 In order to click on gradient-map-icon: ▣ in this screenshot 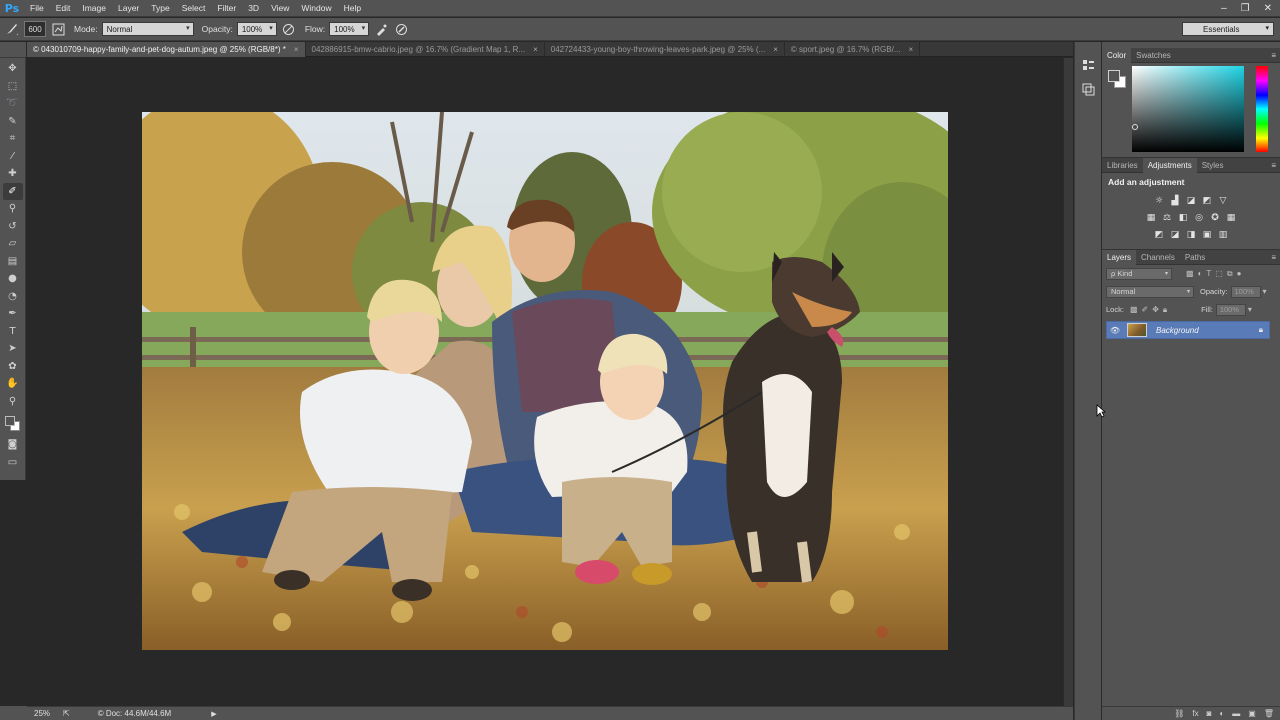, I will do `click(1207, 234)`.